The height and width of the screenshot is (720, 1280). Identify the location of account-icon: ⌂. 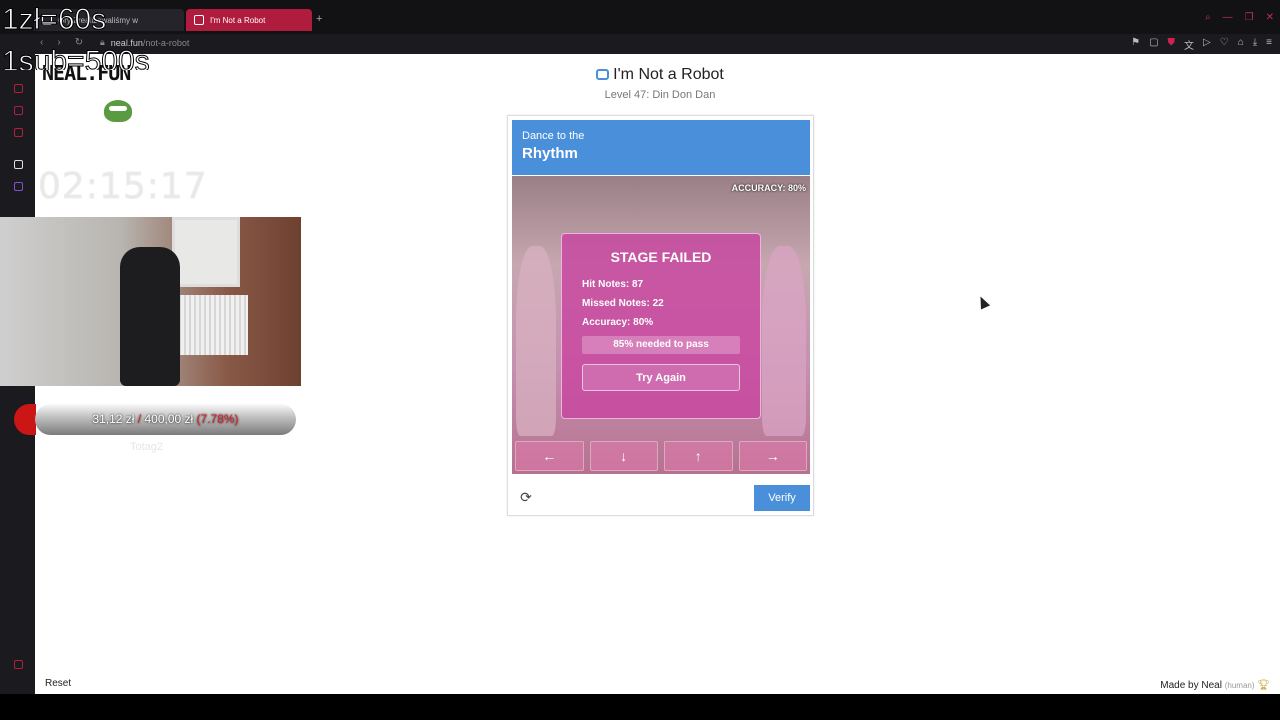
(1241, 44).